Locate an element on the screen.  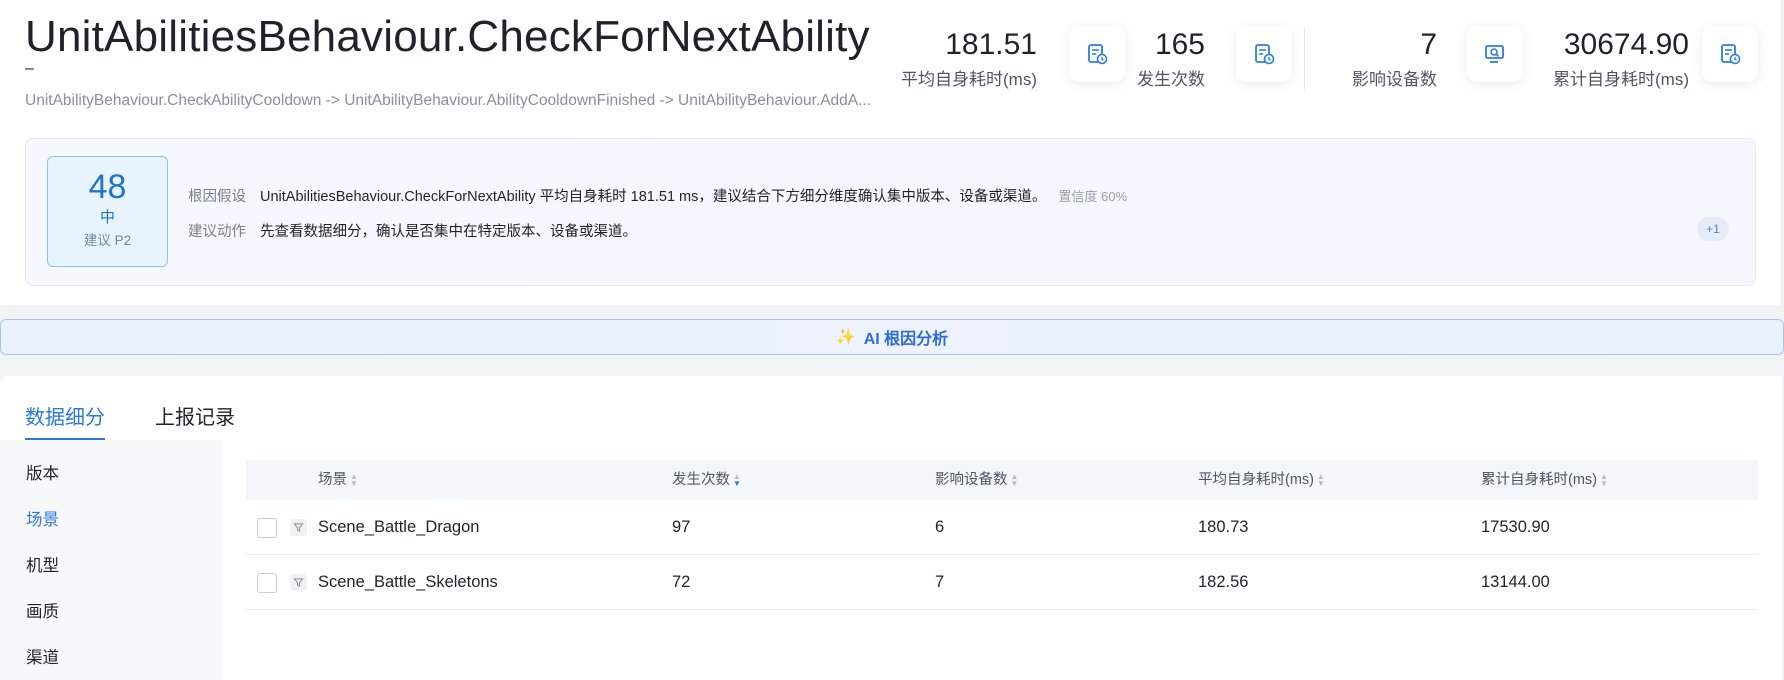
stats-divider is located at coordinates (1304, 59).